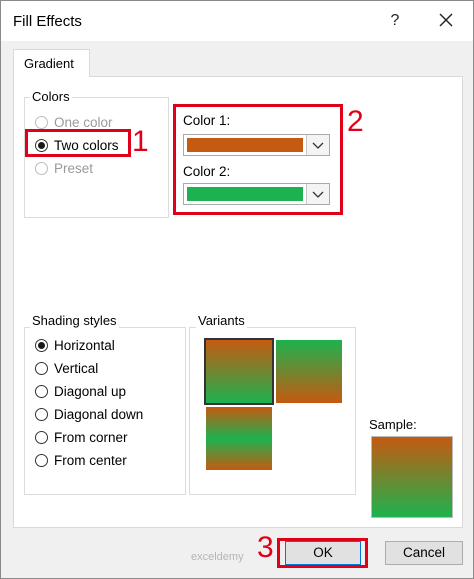  Describe the element at coordinates (51, 96) in the screenshot. I see `colors-group-label: Colors` at that location.